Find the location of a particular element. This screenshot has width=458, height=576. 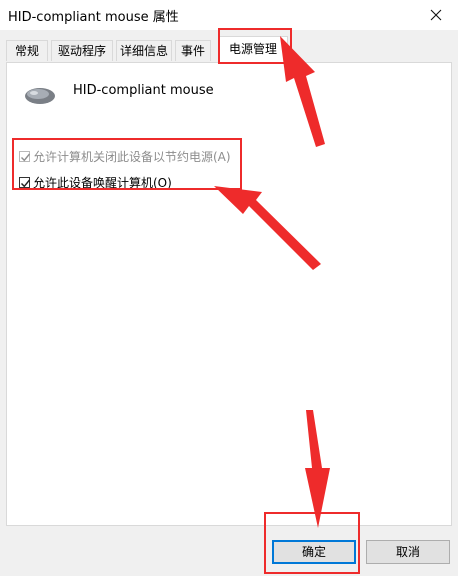

highlight-box-ok is located at coordinates (312, 543).